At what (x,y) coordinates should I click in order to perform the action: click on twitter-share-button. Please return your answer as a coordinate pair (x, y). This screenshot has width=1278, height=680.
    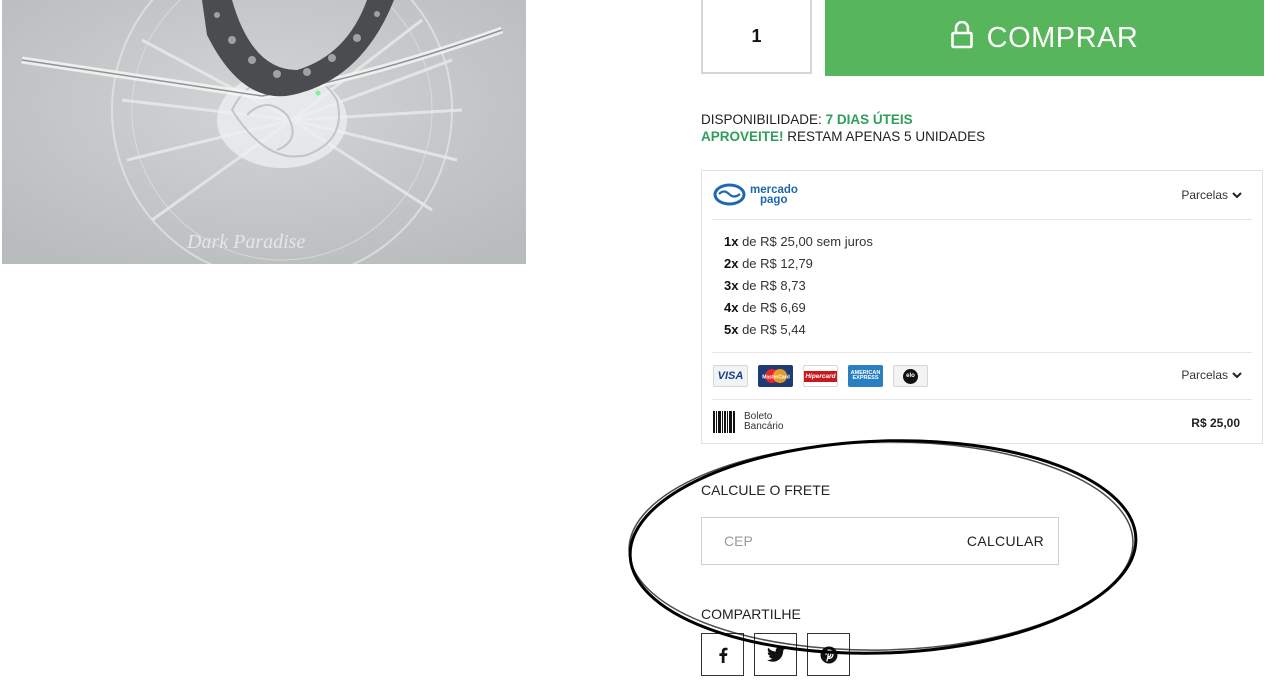
    Looking at the image, I should click on (775, 654).